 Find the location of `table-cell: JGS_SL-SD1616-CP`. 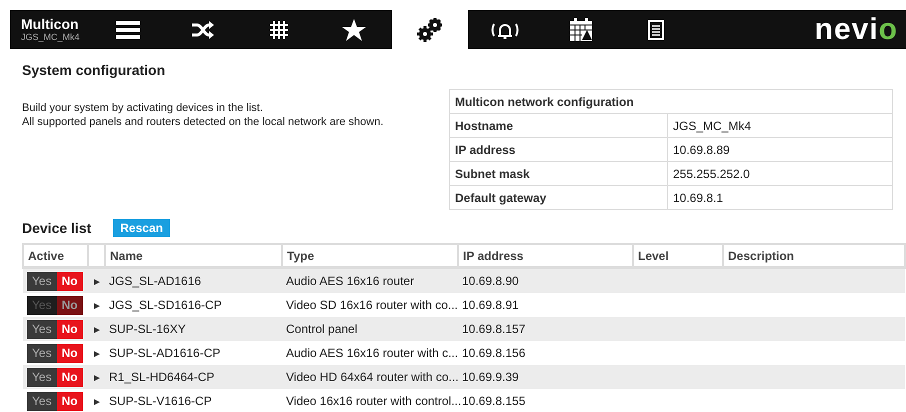

table-cell: JGS_SL-SD1616-CP is located at coordinates (193, 305).